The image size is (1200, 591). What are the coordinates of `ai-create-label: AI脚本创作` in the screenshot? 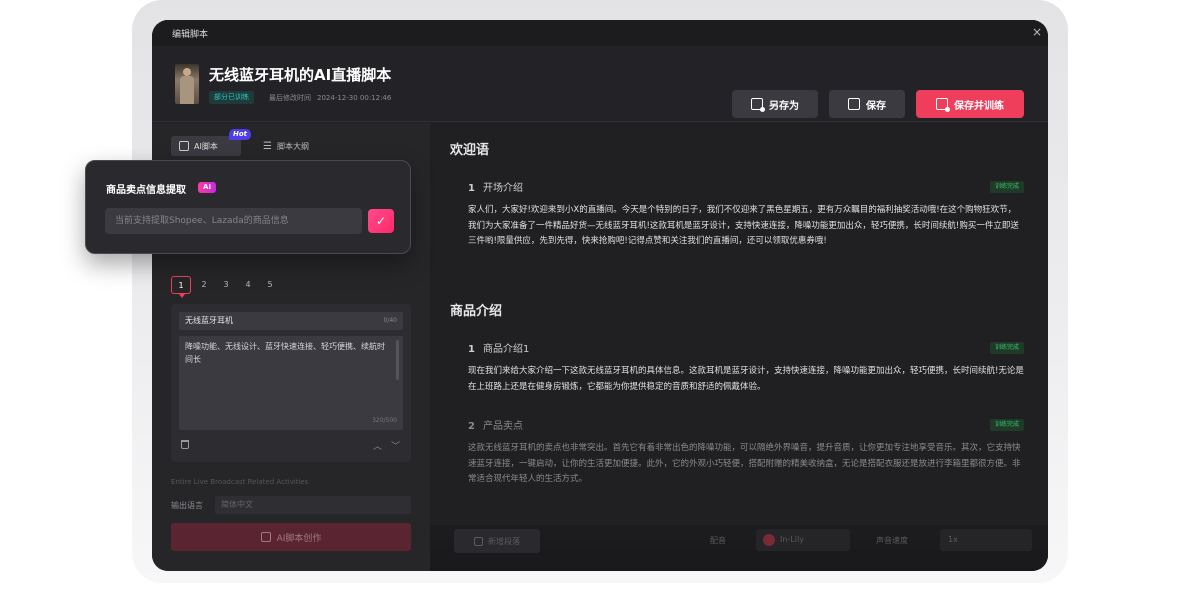 It's located at (299, 538).